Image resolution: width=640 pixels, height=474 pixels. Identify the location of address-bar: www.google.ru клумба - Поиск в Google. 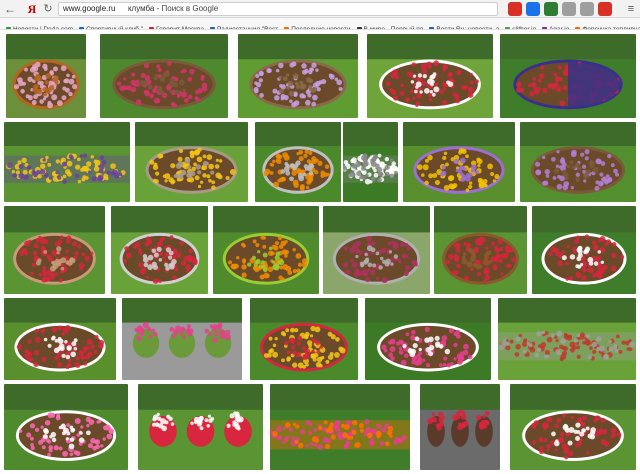
(278, 9).